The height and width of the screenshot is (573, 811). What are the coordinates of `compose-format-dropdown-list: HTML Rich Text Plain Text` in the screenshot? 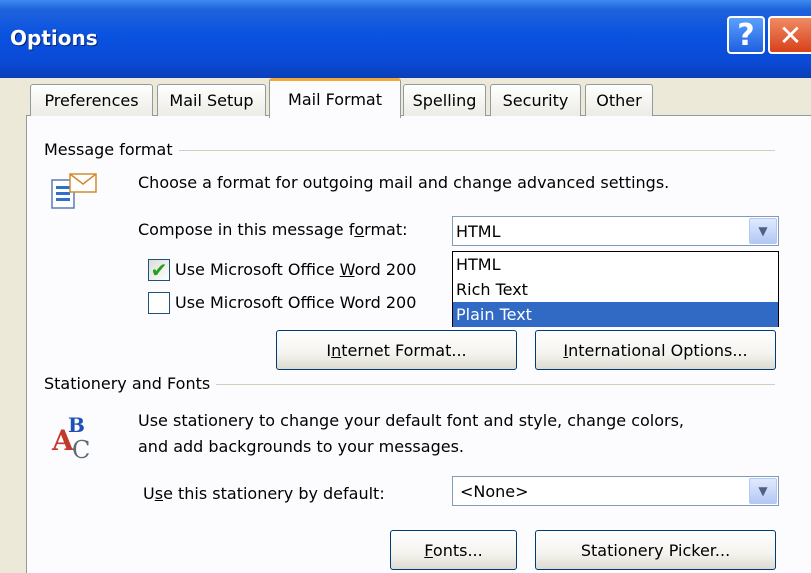 It's located at (615, 289).